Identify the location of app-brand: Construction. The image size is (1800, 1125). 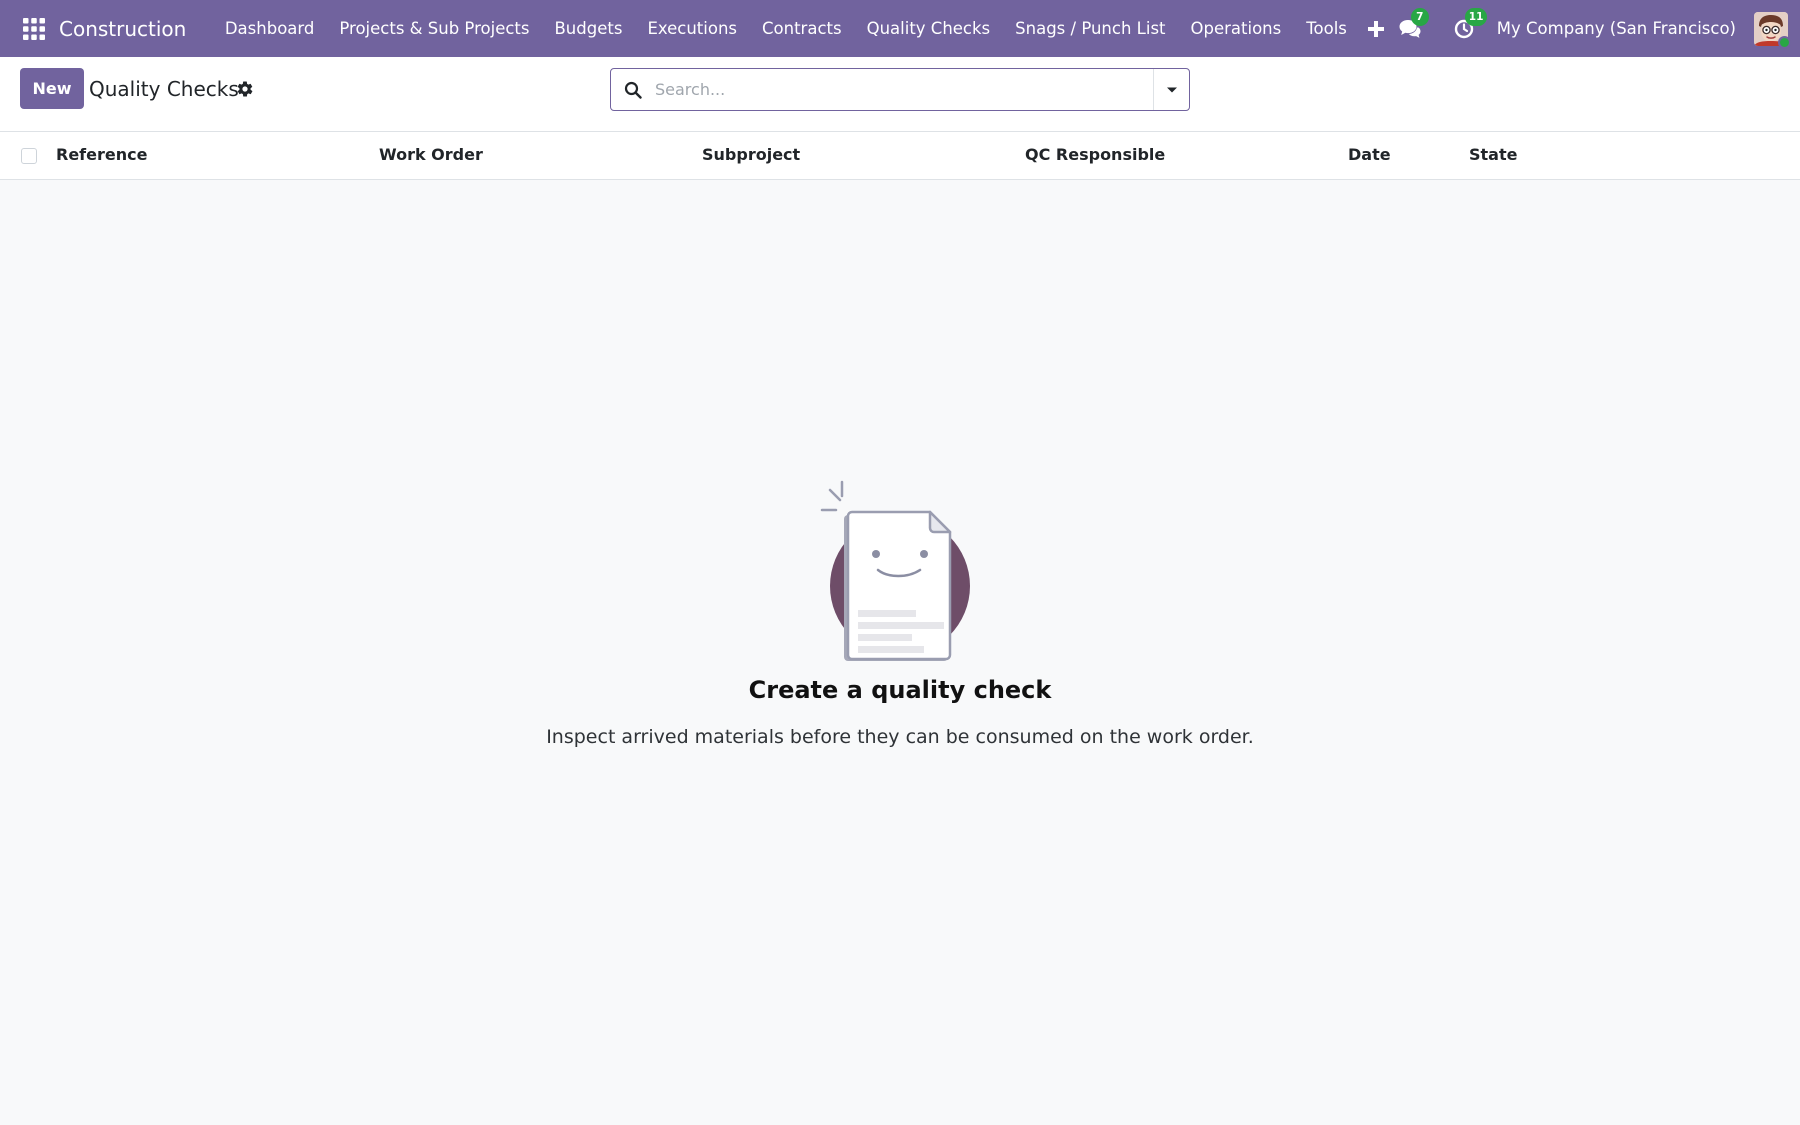
(122, 29).